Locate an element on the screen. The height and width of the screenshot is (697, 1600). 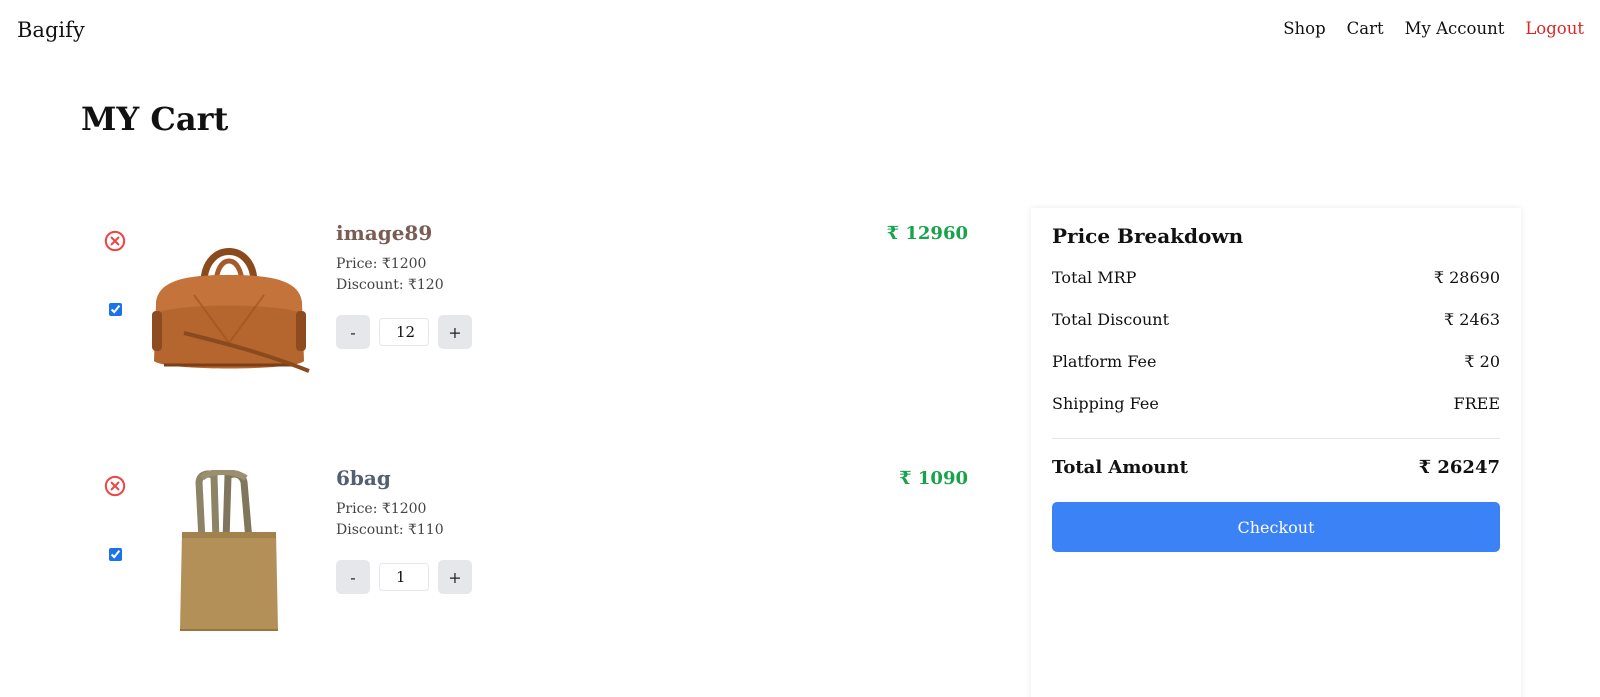
nav-my-account: My Account is located at coordinates (1455, 28).